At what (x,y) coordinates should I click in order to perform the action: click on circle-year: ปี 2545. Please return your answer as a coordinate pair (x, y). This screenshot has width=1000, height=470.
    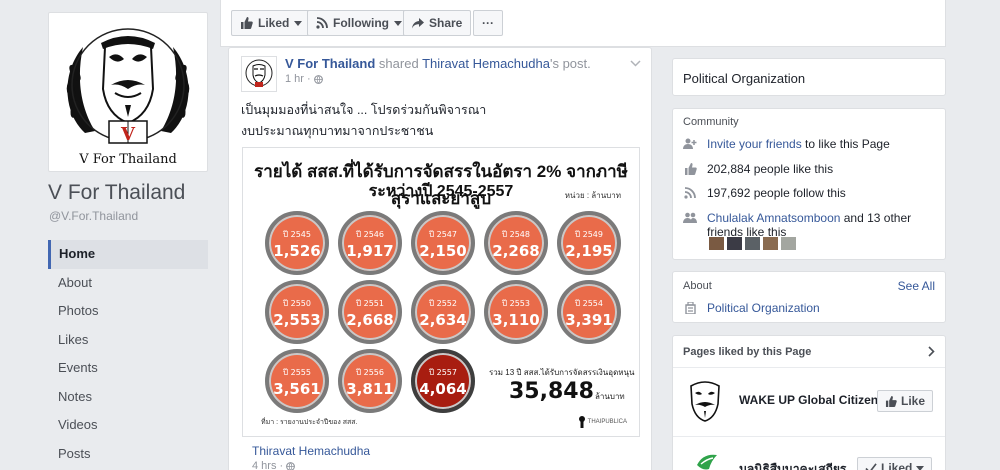
    Looking at the image, I should click on (297, 234).